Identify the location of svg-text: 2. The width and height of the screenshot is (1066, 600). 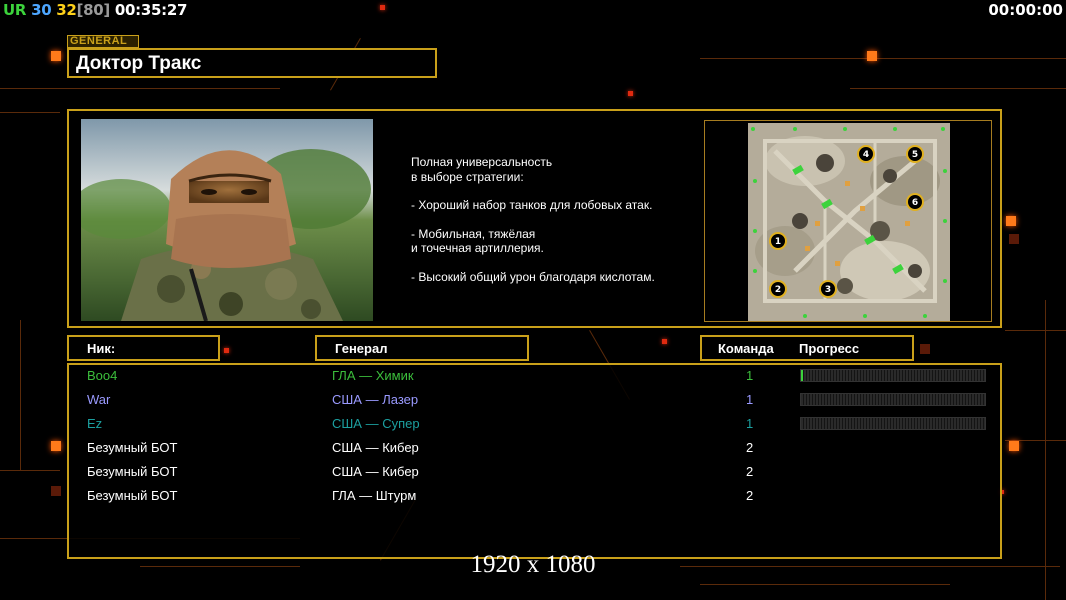
(778, 290).